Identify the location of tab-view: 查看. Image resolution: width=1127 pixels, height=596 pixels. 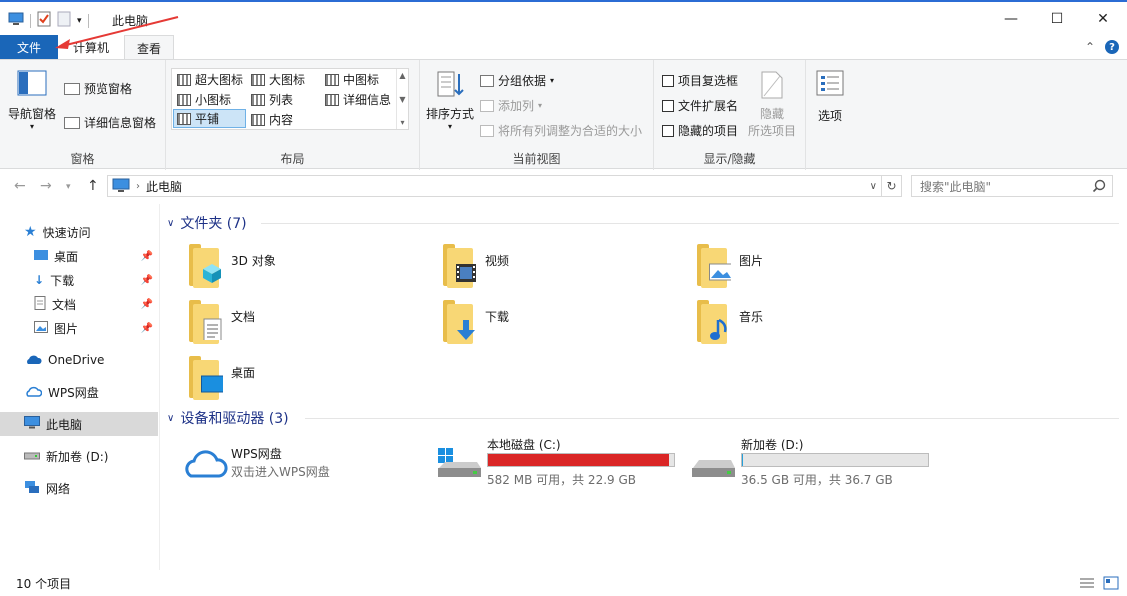
(149, 47).